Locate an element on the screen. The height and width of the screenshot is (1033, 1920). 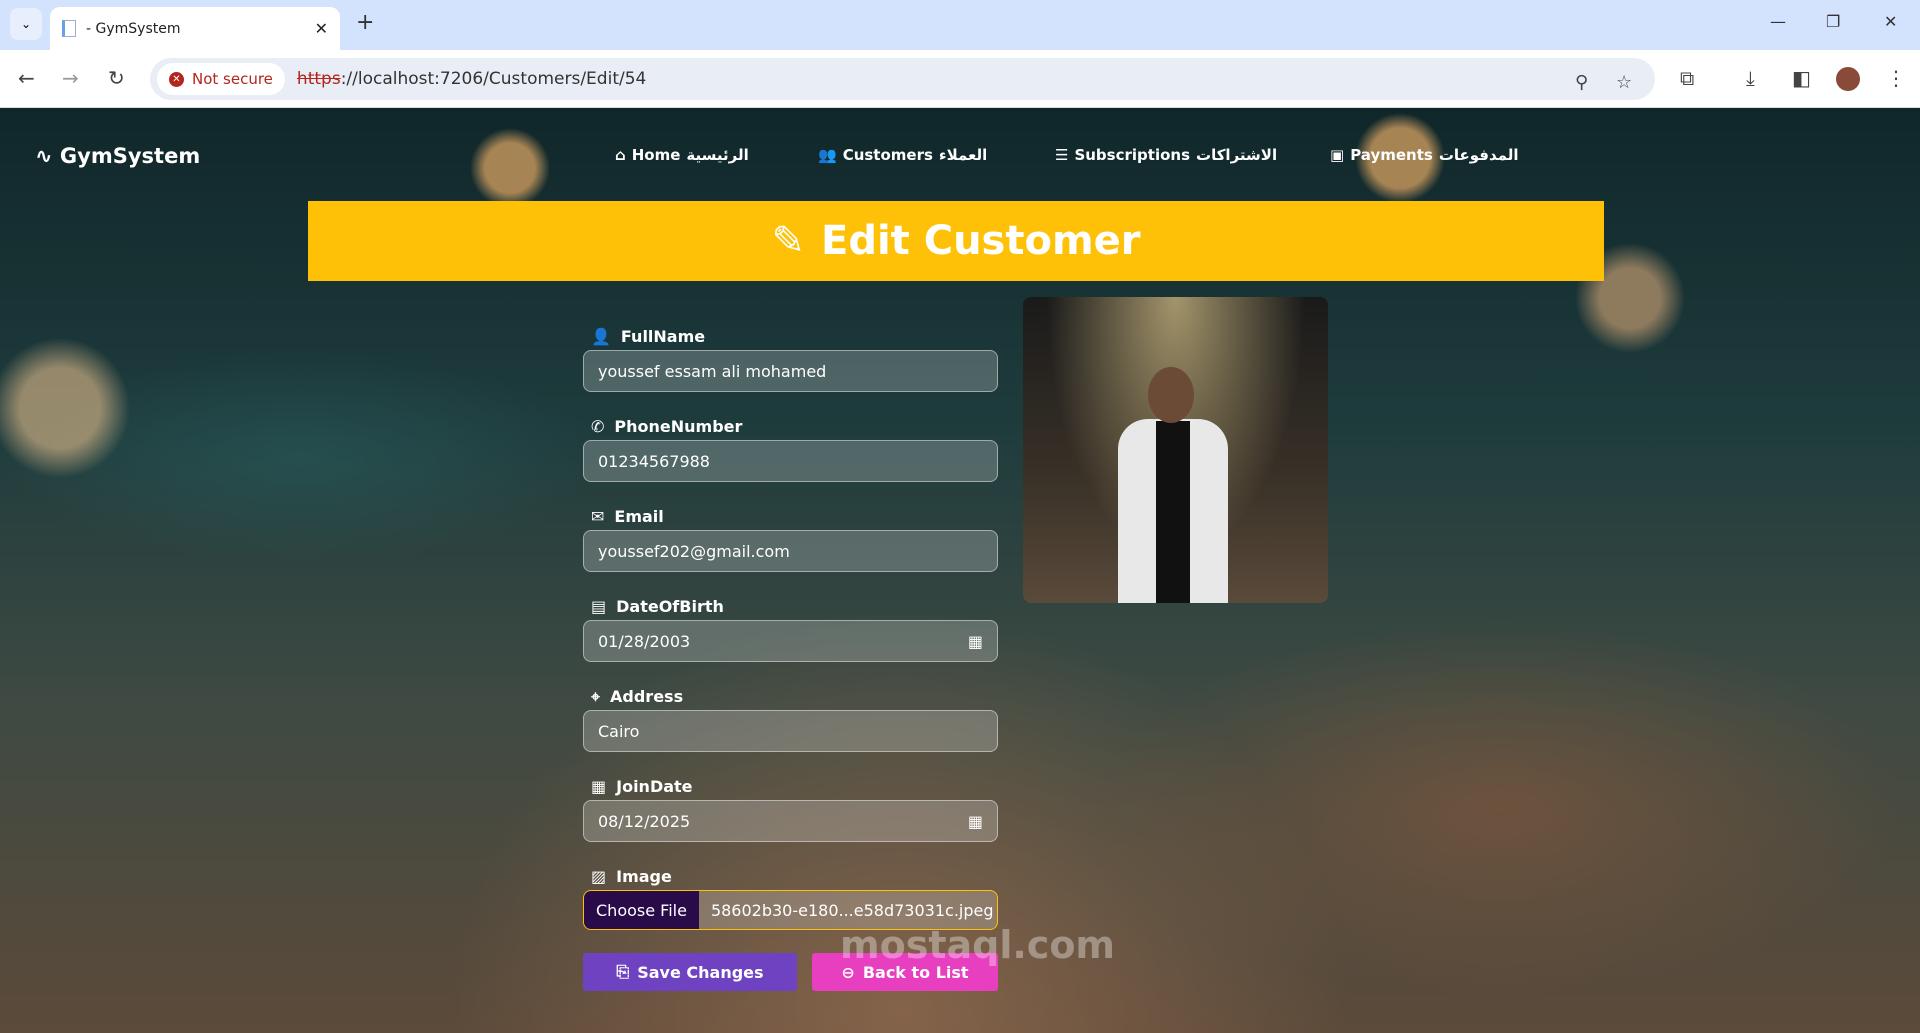
security-chip: ✕ Not secure is located at coordinates (221, 79).